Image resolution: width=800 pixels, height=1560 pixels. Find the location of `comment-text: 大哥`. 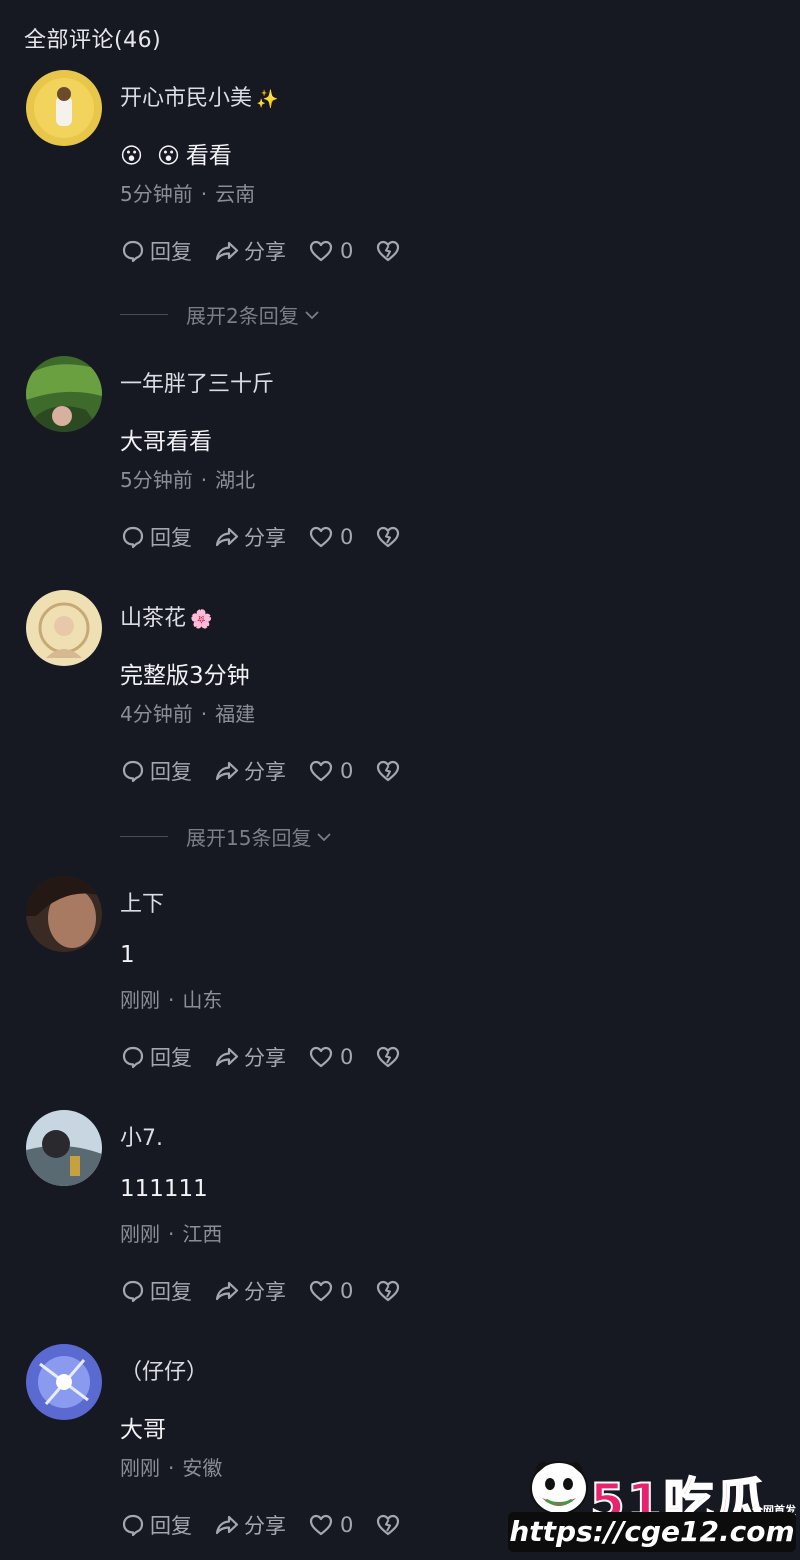

comment-text: 大哥 is located at coordinates (143, 1430).